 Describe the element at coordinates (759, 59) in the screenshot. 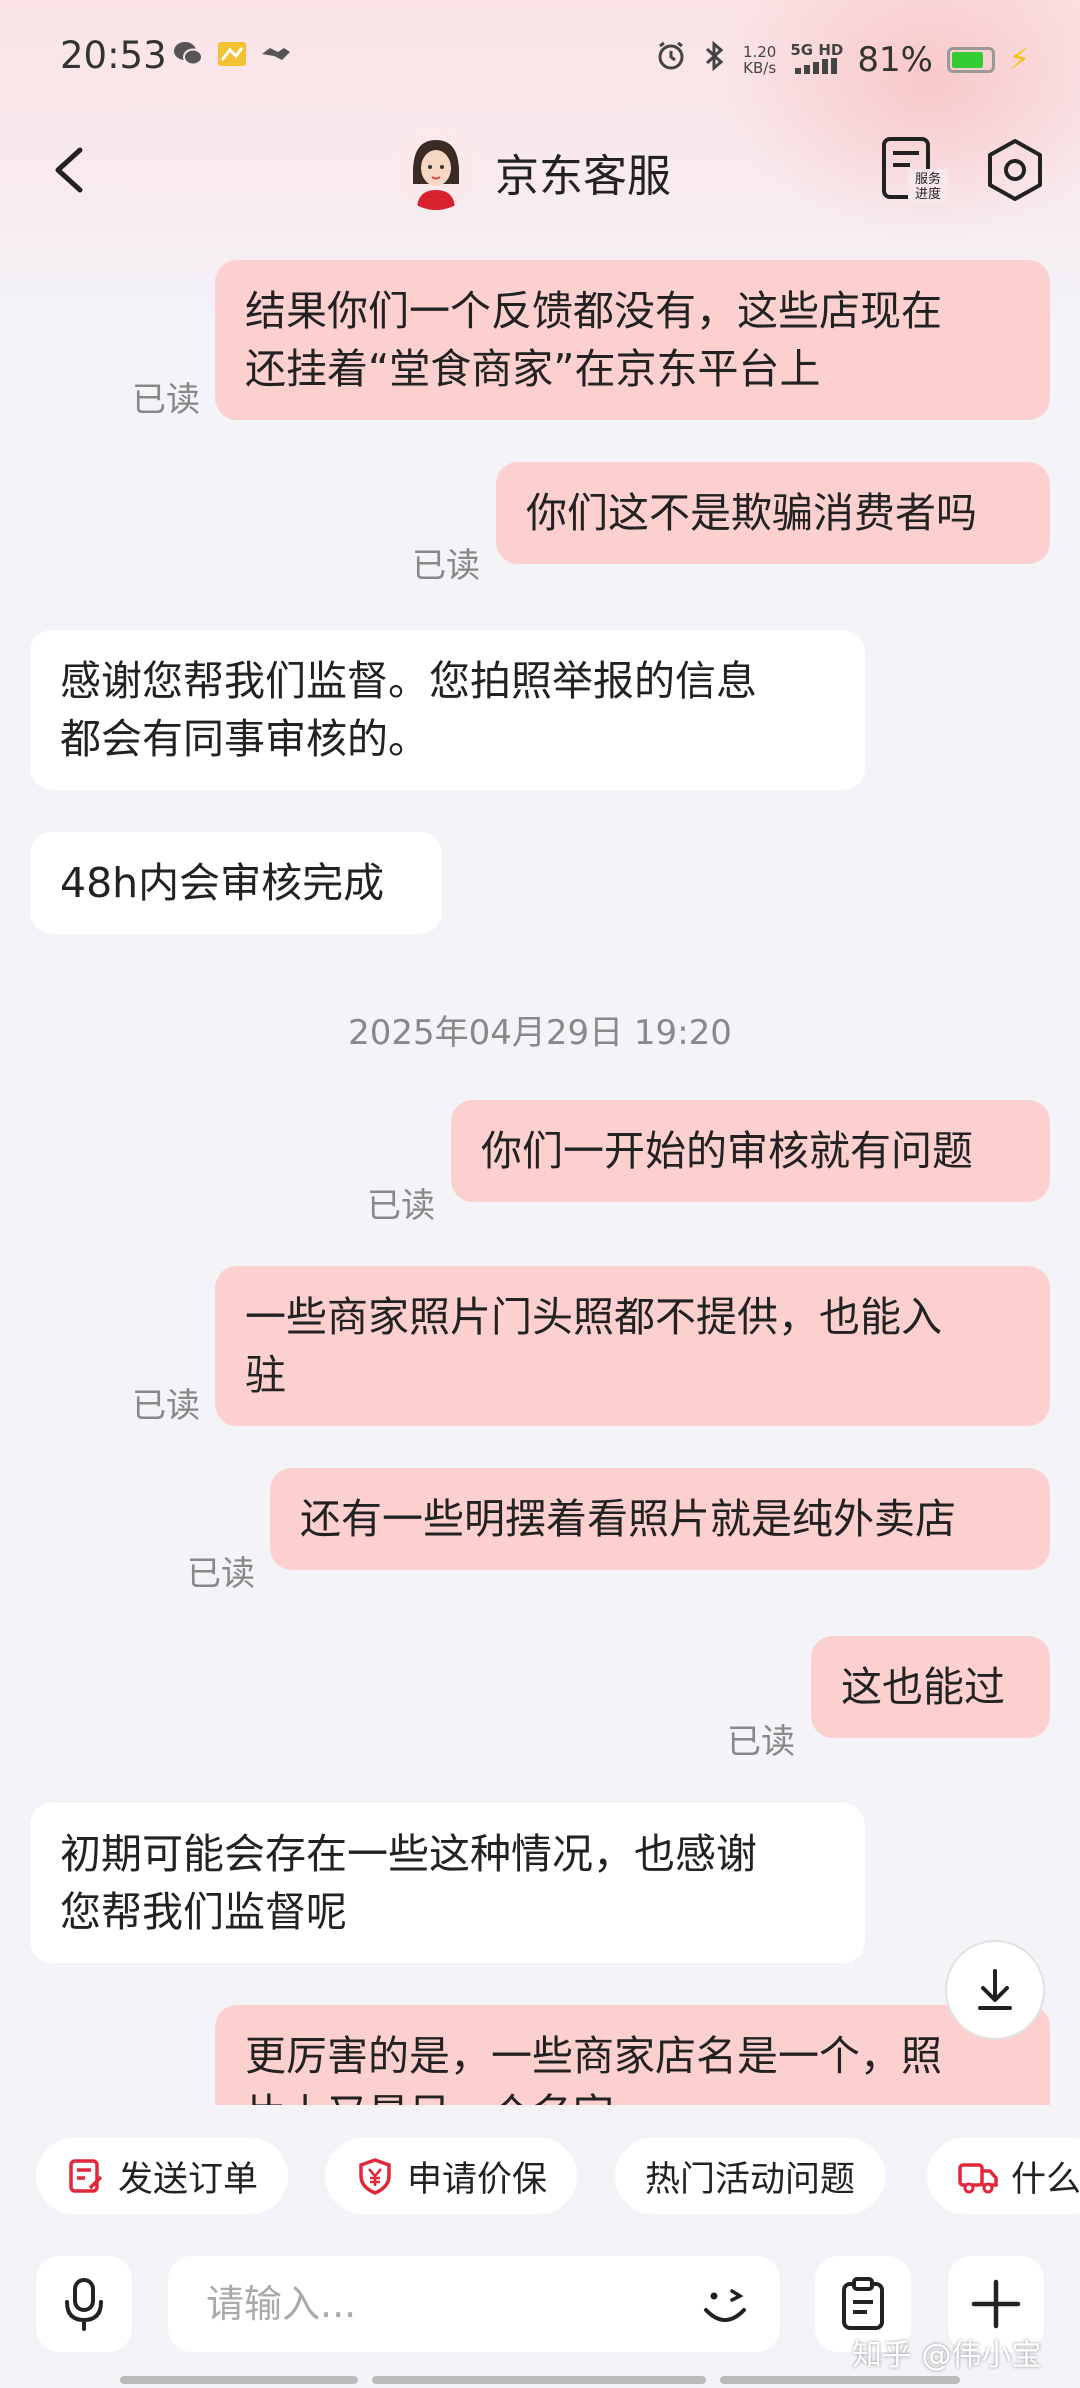

I see `net-speed: 1.20 KB/s` at that location.